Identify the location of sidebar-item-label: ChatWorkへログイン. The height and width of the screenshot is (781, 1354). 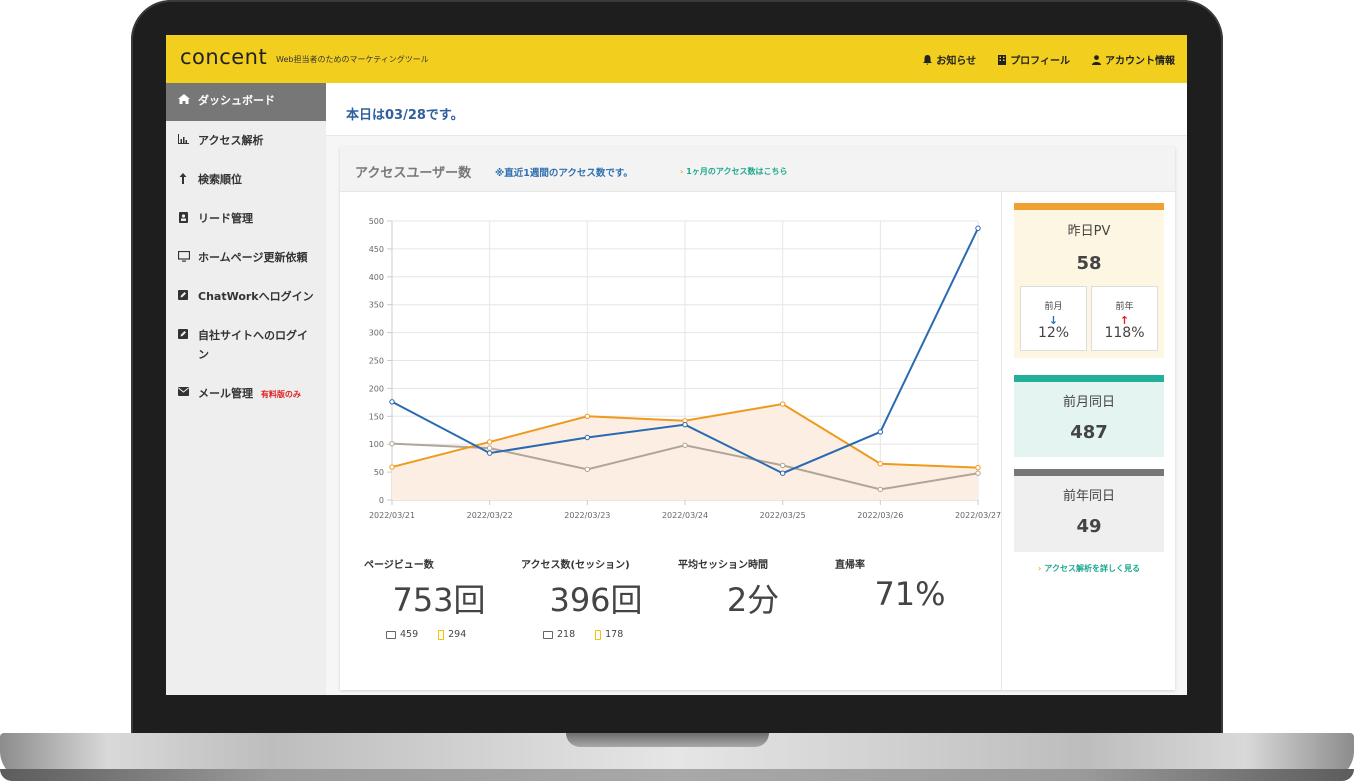
(256, 296).